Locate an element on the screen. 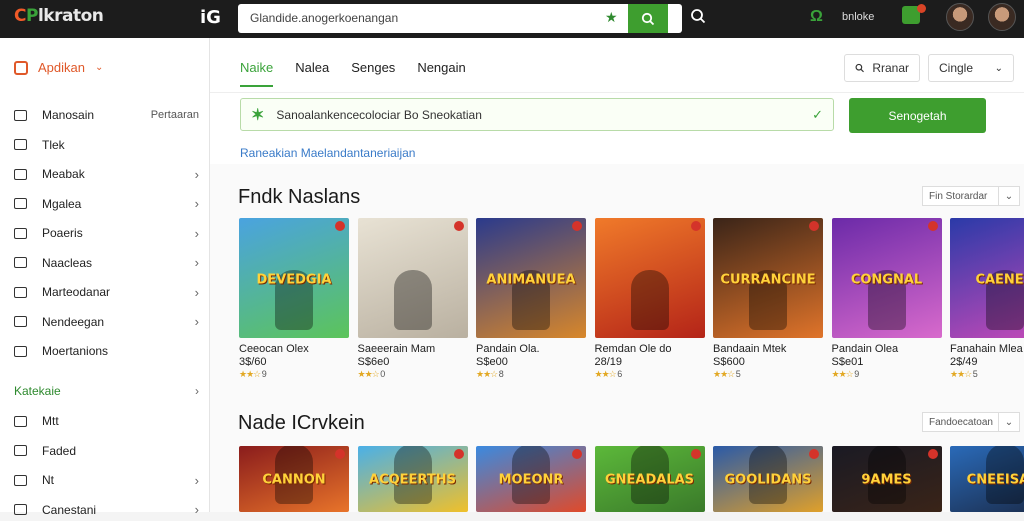  game-card: MOEONR is located at coordinates (531, 479).